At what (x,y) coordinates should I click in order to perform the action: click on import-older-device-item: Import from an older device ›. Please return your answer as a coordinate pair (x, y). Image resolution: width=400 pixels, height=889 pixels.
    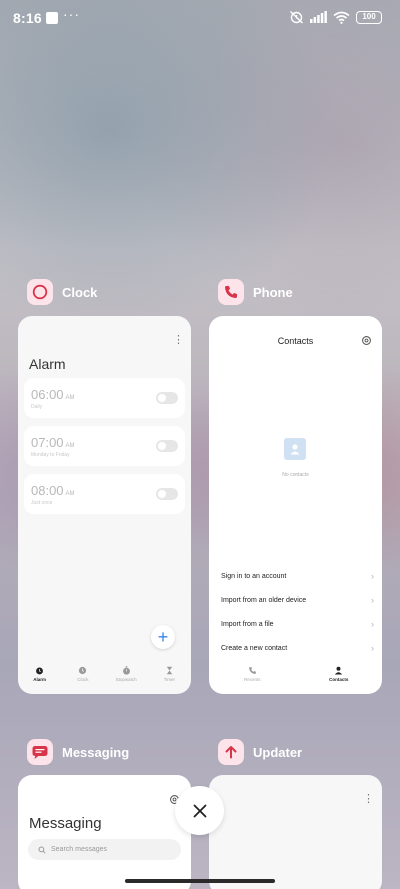
    Looking at the image, I should click on (297, 600).